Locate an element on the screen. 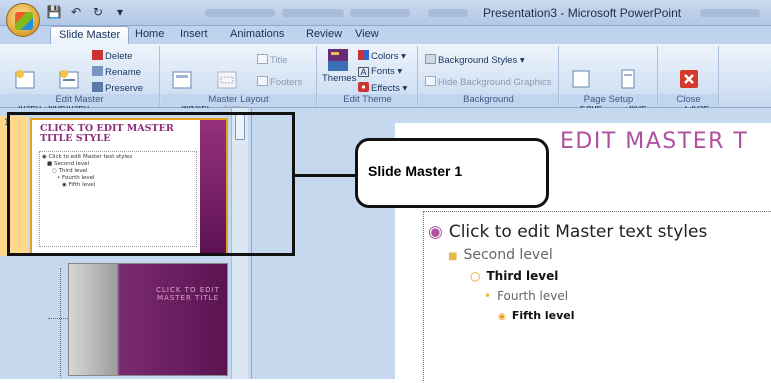 This screenshot has width=771, height=383. background-styles-icon is located at coordinates (430, 59).